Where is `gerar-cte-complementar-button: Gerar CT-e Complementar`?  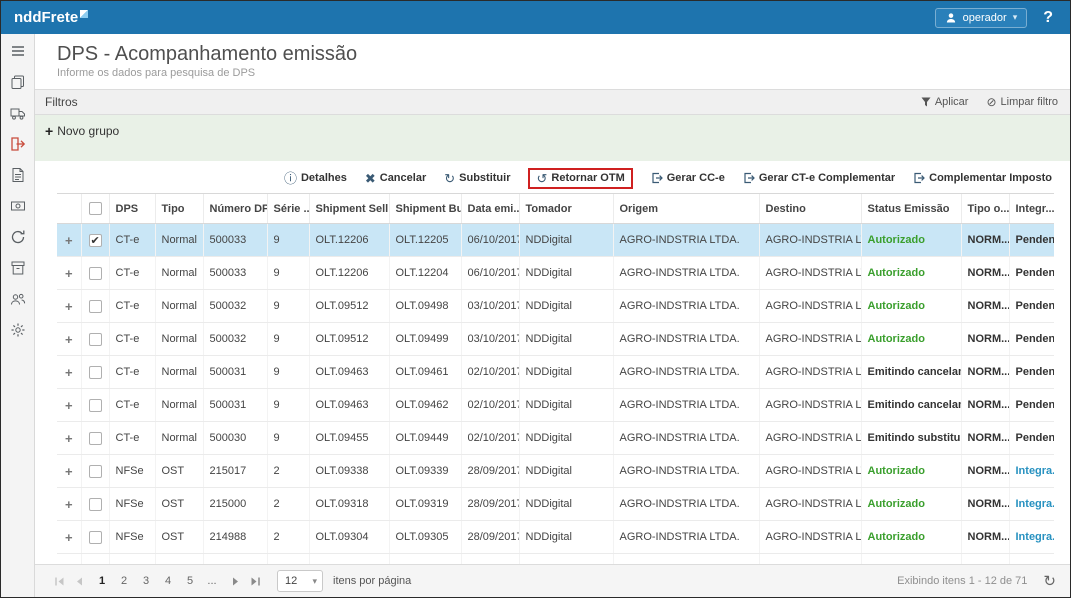
gerar-cte-complementar-button: Gerar CT-e Complementar is located at coordinates (819, 178).